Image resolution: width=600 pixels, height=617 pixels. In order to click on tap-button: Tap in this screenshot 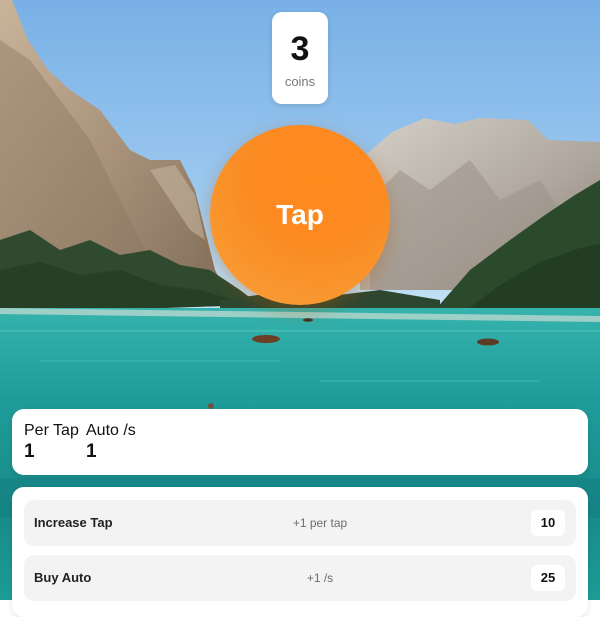, I will do `click(300, 215)`.